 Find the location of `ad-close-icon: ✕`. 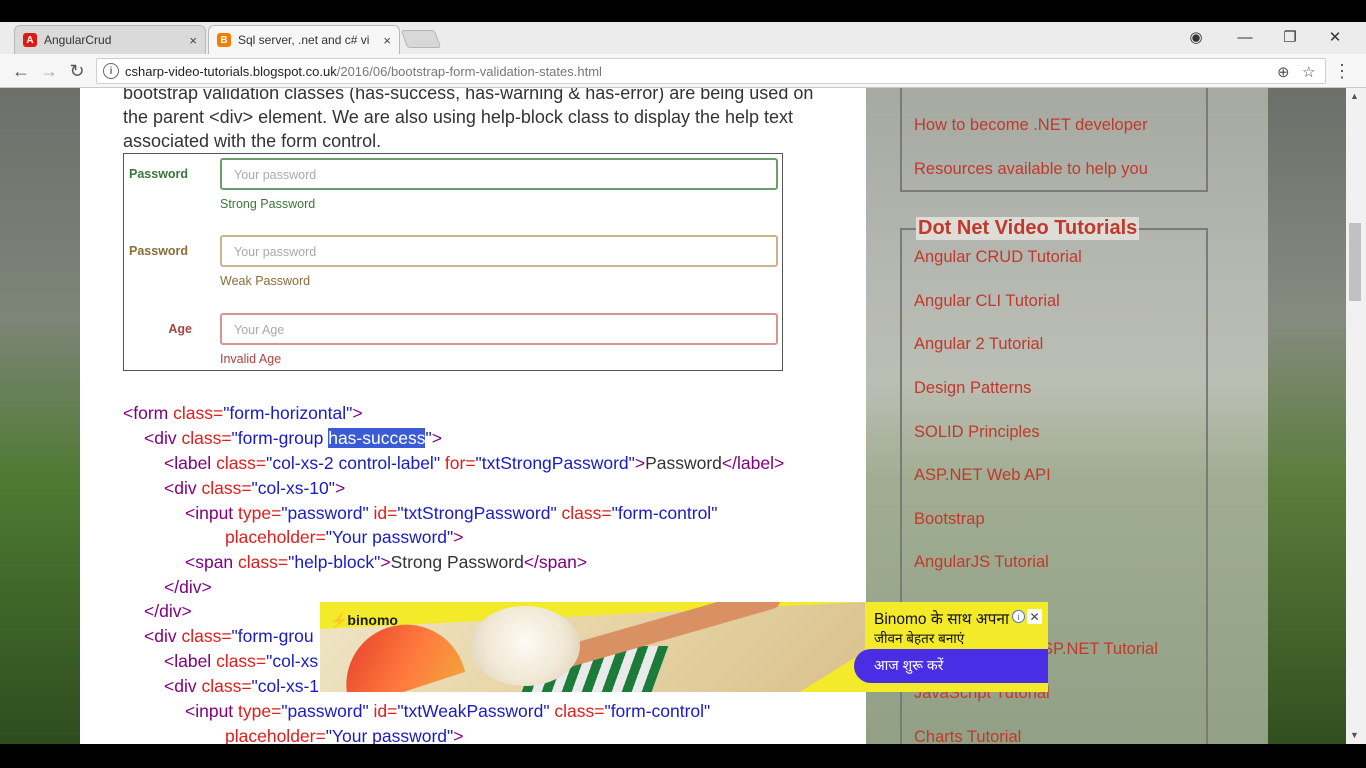

ad-close-icon: ✕ is located at coordinates (1034, 616).